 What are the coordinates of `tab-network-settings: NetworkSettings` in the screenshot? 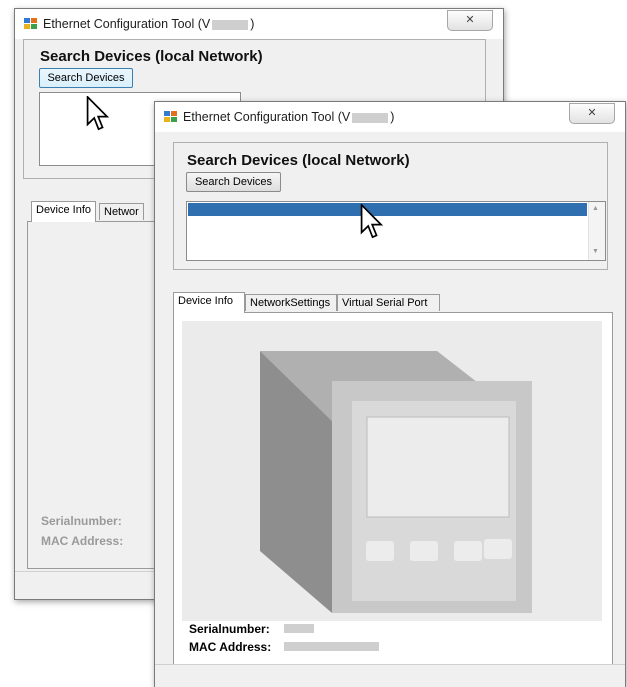 It's located at (291, 302).